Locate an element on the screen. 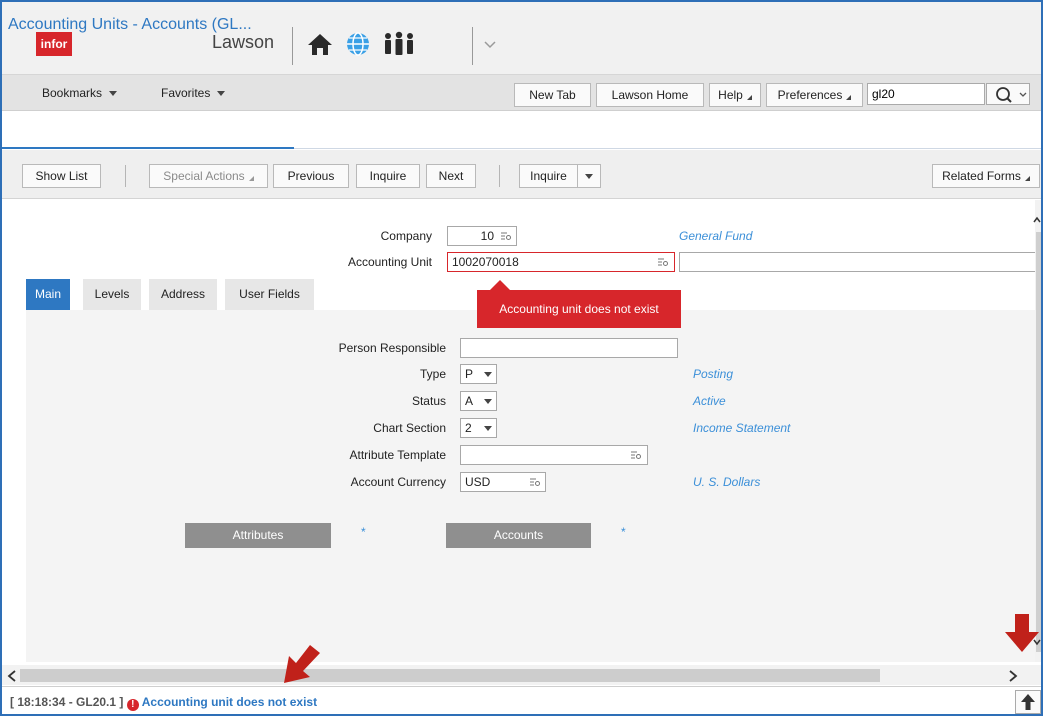  search-button is located at coordinates (1008, 94).